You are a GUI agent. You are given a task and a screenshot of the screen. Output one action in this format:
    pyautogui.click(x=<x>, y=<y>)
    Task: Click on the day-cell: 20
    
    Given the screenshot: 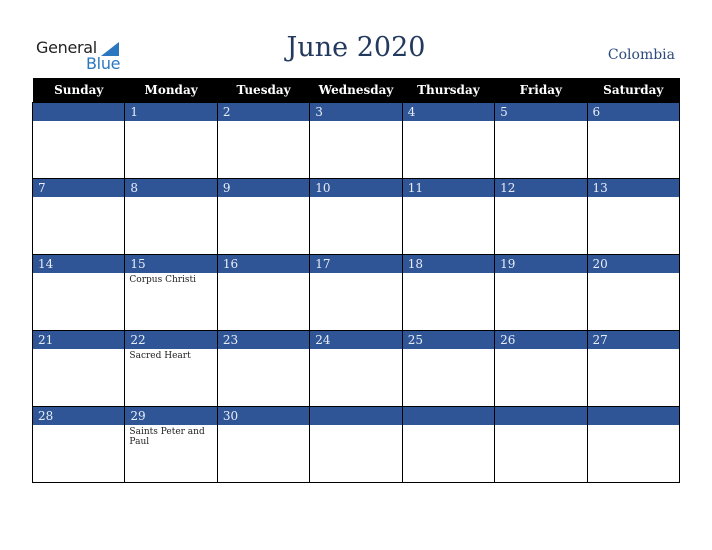 What is the action you would take?
    pyautogui.click(x=633, y=292)
    